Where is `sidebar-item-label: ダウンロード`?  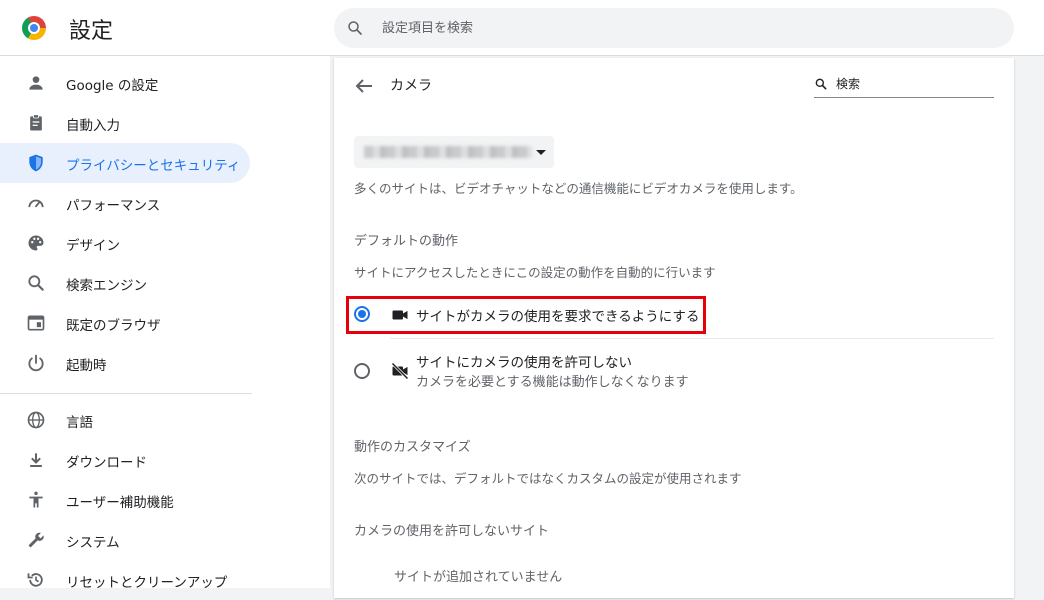
sidebar-item-label: ダウンロード is located at coordinates (106, 463).